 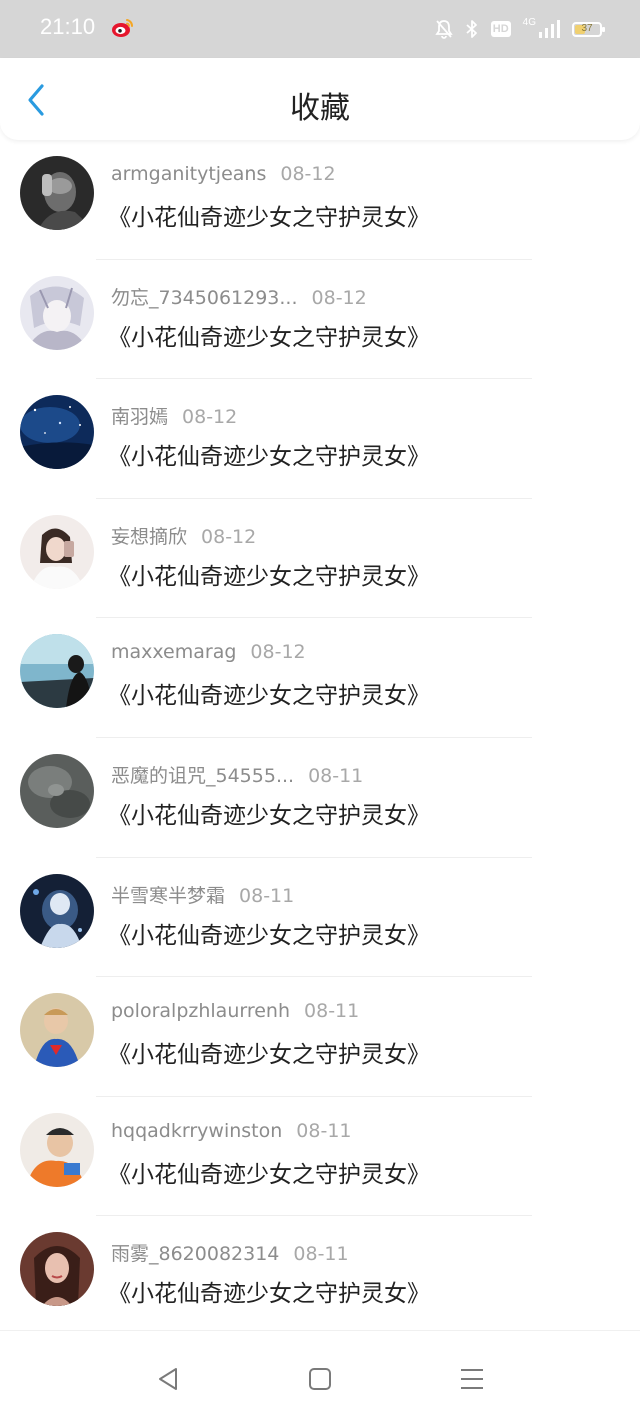 I want to click on username: hqqadkrrywinston, so click(x=197, y=1130).